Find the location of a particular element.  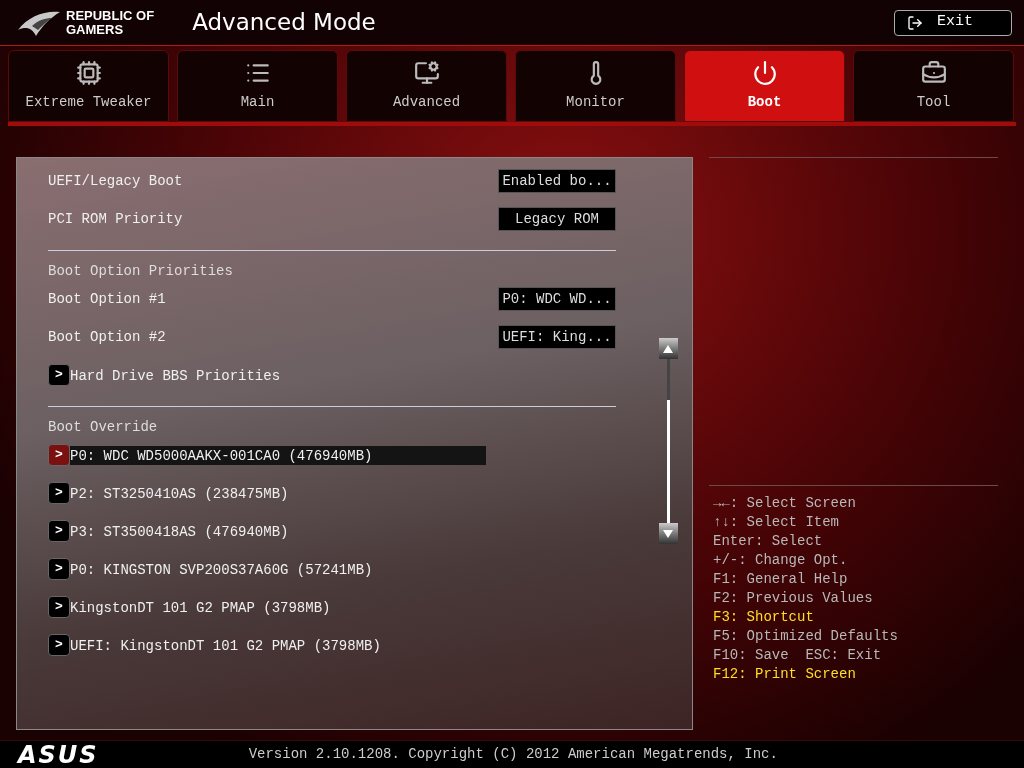

help-hint: →←: Select Screen is located at coordinates (785, 503).